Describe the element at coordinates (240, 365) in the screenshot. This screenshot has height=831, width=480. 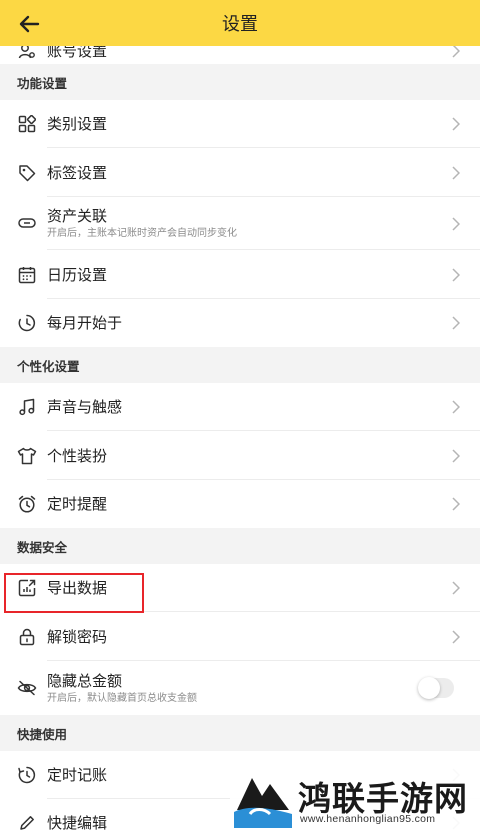
I see `section-header-personal: 个性化设置` at that location.